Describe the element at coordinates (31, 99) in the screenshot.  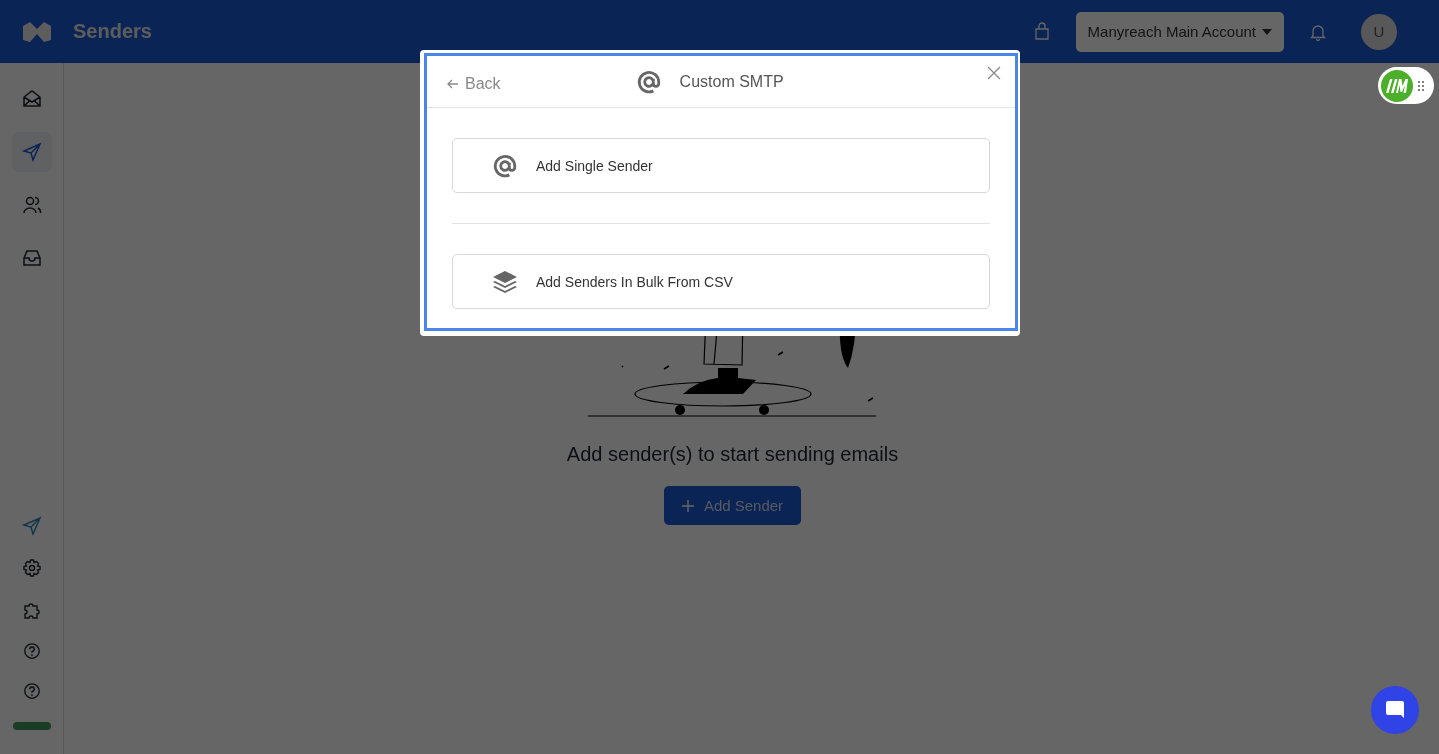
I see `envelope-icon` at that location.